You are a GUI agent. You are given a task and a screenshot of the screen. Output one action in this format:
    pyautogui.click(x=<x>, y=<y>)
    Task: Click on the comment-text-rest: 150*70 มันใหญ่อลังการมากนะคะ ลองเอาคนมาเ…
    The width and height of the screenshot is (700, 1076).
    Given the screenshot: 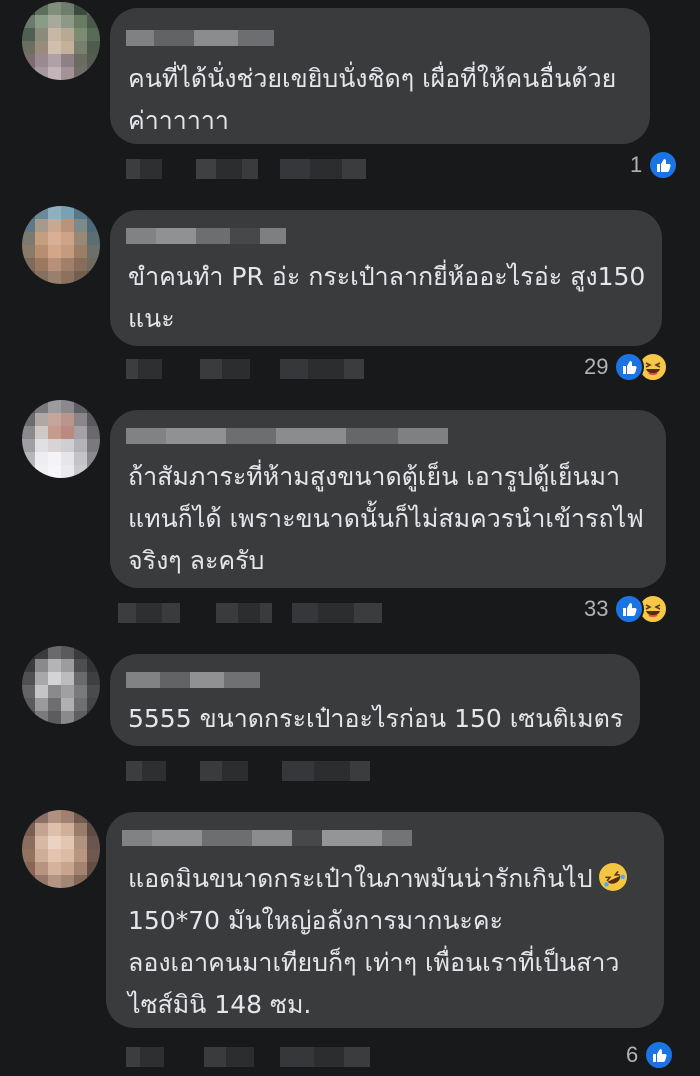 What is the action you would take?
    pyautogui.click(x=374, y=962)
    